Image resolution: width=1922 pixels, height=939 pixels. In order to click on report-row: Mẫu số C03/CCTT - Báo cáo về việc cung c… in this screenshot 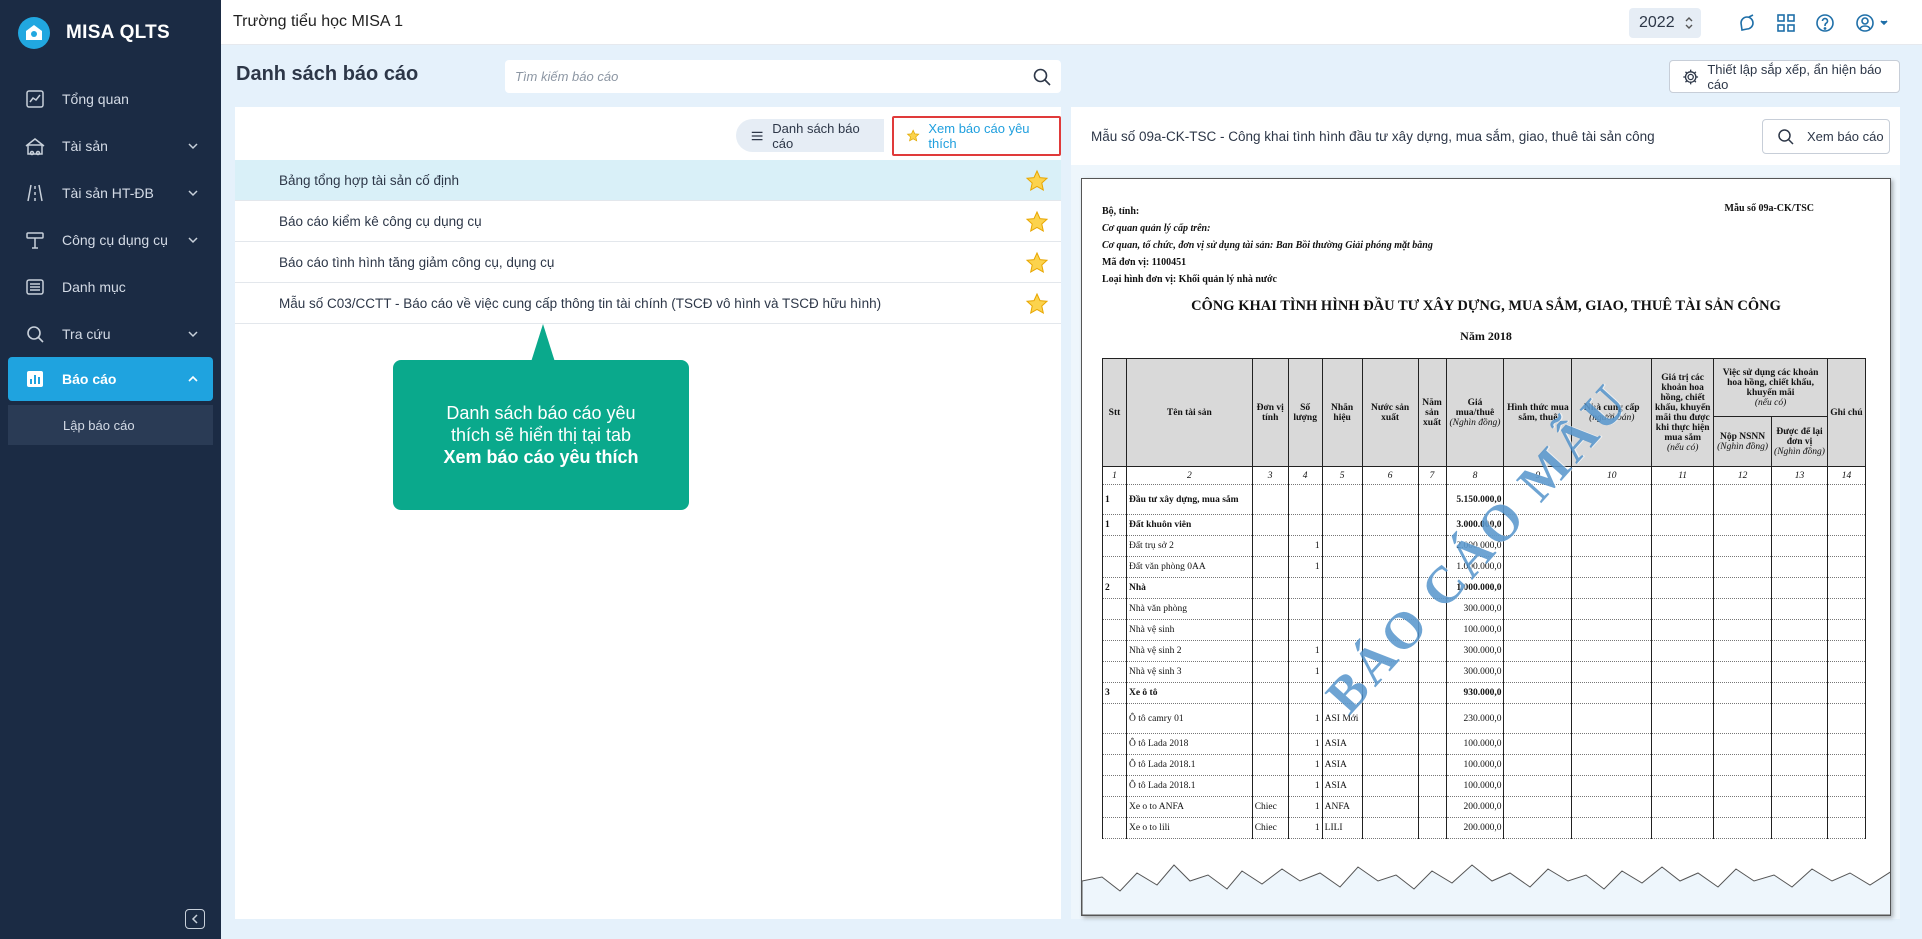, I will do `click(648, 303)`.